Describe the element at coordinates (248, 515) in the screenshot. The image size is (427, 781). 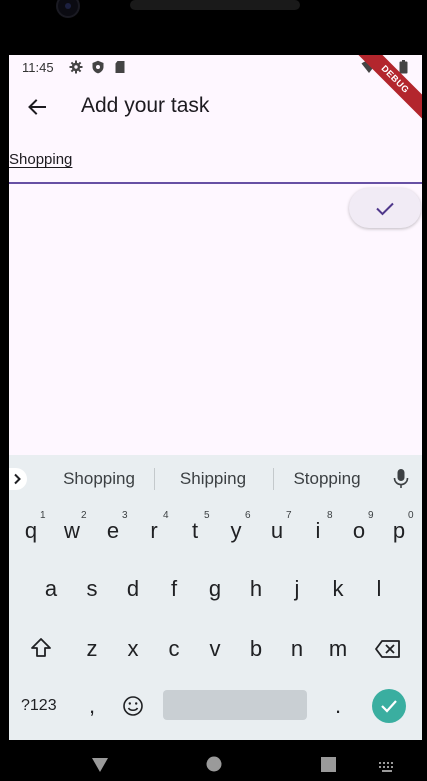
I see `key-y-hint: 6` at that location.